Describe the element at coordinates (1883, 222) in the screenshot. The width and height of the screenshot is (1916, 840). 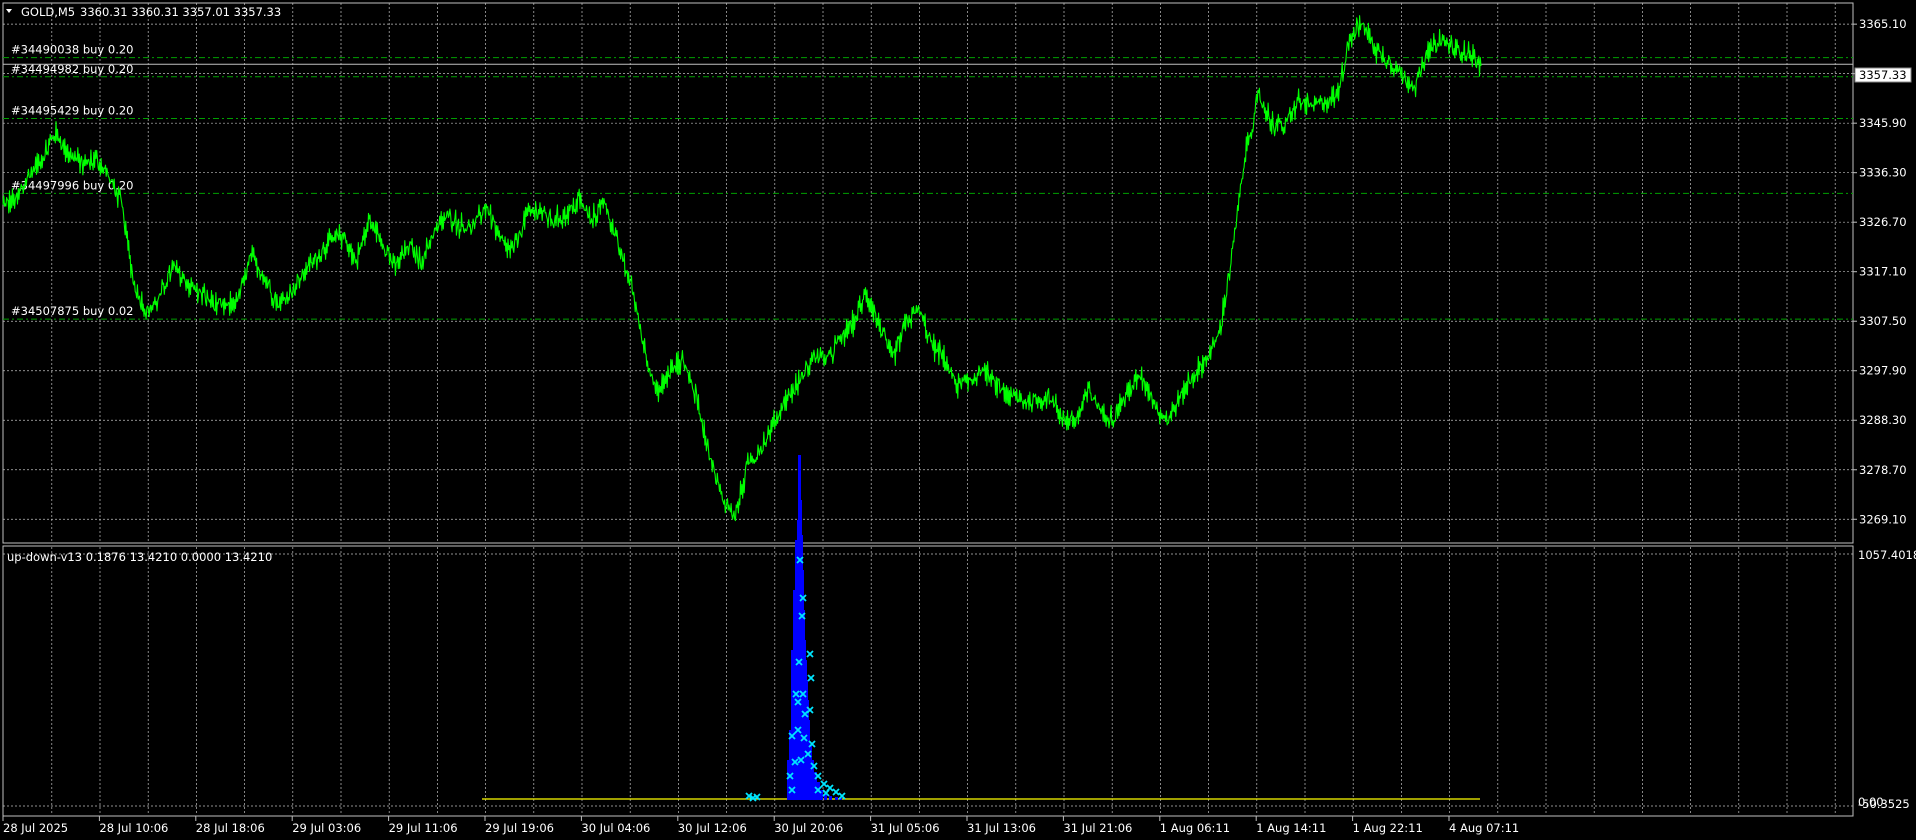
I see `ytick-label: 3326.70` at that location.